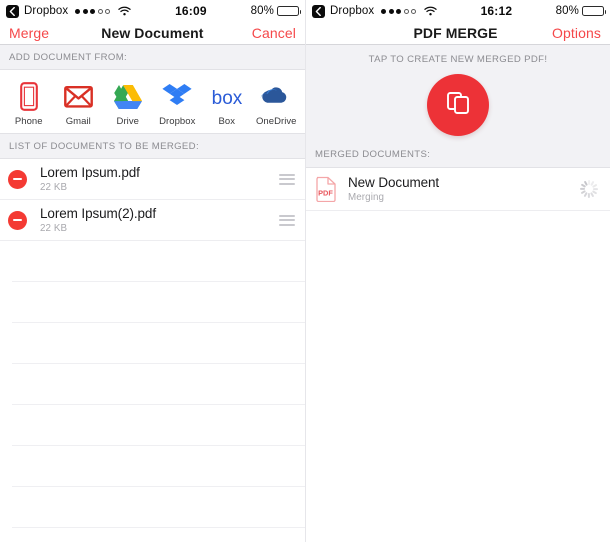 Image resolution: width=610 pixels, height=542 pixels. I want to click on pdf-file-icon: PDF, so click(326, 189).